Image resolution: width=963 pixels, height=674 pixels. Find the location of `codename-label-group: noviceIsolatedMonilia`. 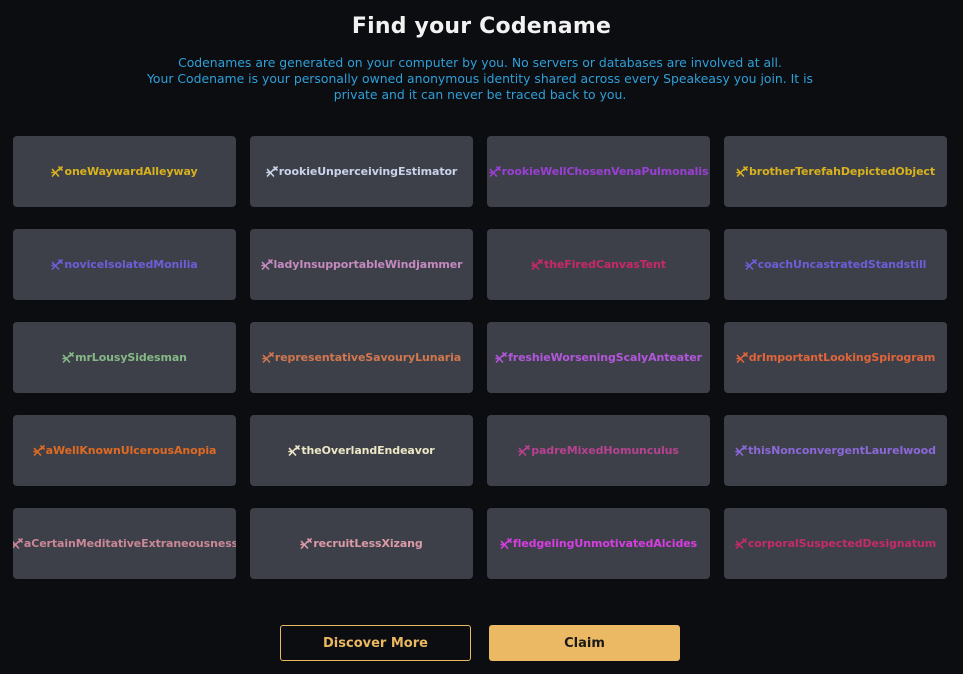

codename-label-group: noviceIsolatedMonilia is located at coordinates (124, 264).